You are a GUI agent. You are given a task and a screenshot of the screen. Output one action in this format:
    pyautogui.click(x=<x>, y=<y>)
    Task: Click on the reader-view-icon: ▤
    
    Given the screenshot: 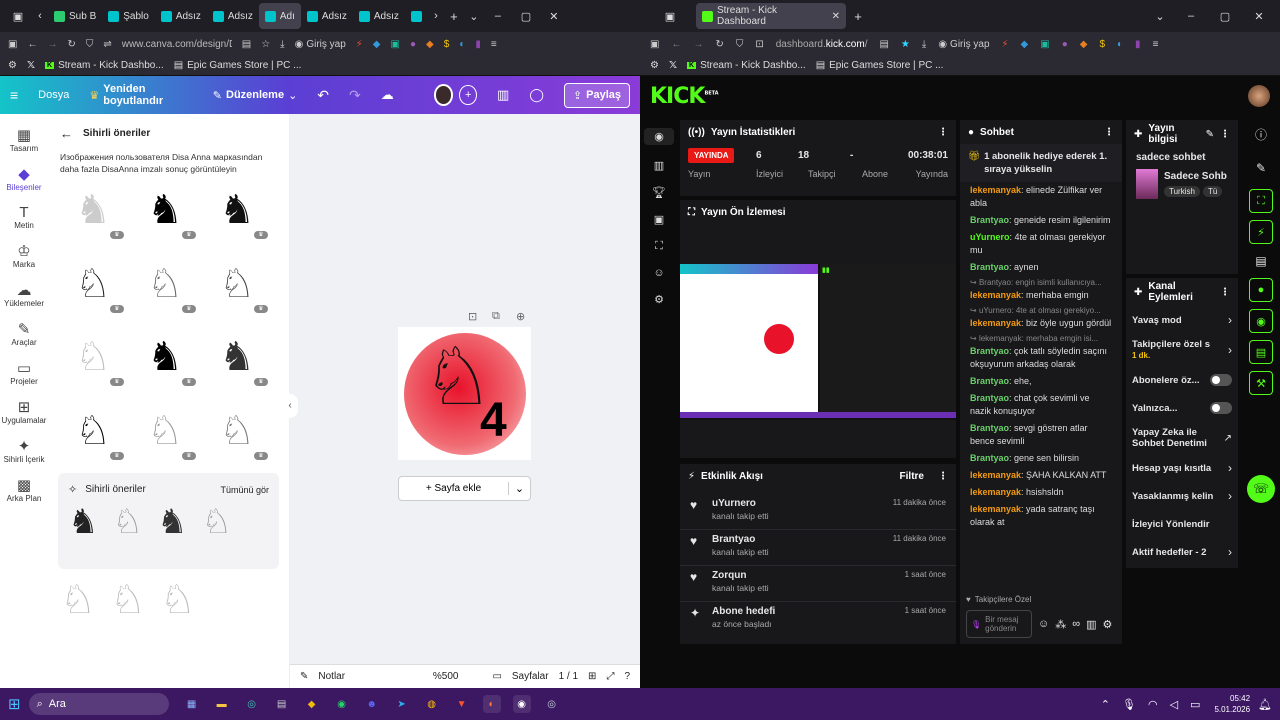 What is the action you would take?
    pyautogui.click(x=246, y=44)
    